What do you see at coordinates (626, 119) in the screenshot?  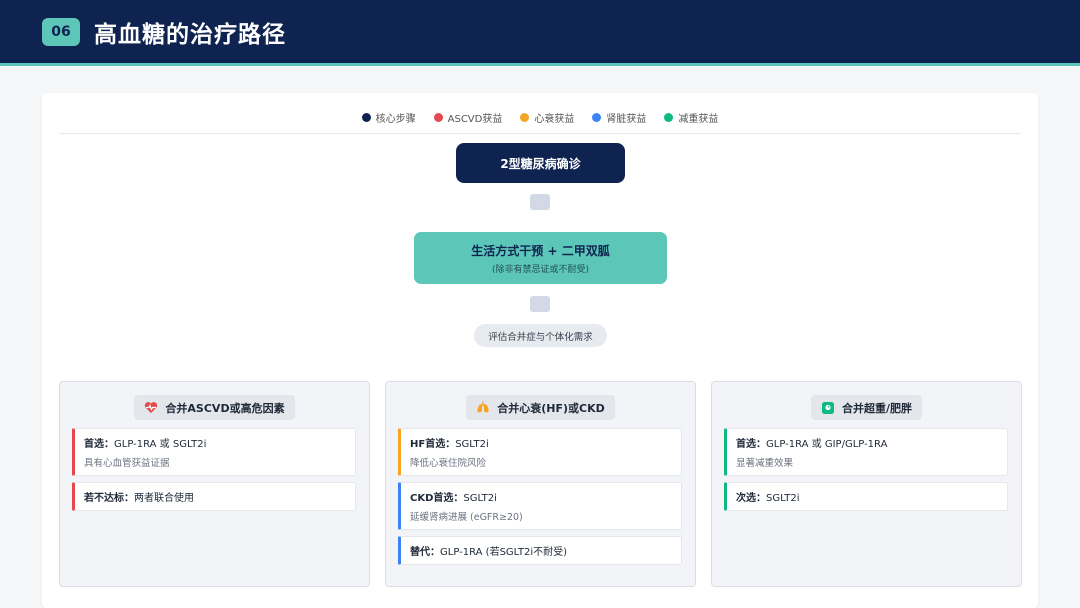 I see `legend-label: 肾脏获益` at bounding box center [626, 119].